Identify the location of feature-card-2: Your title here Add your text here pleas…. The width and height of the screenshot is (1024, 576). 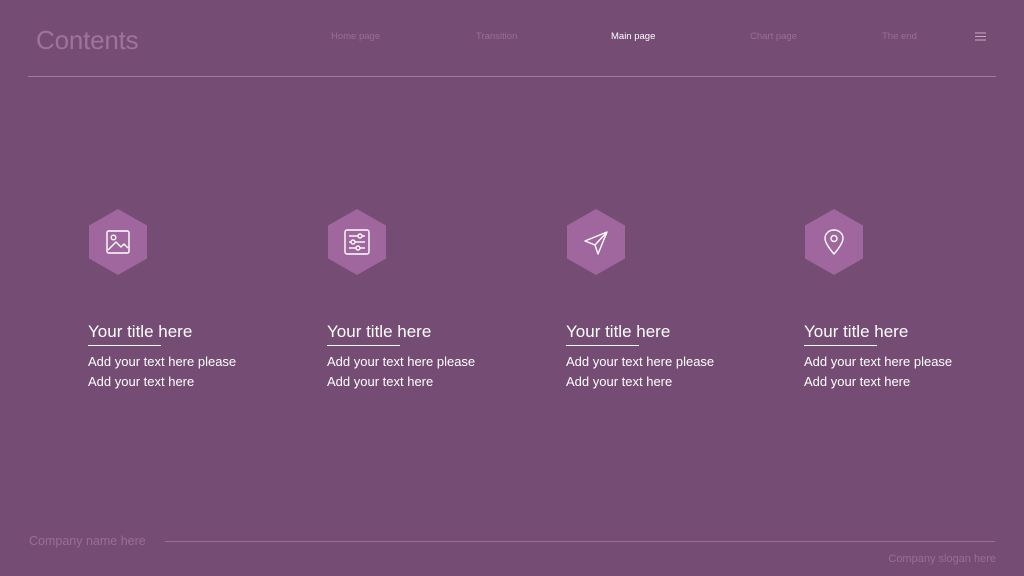
(417, 313).